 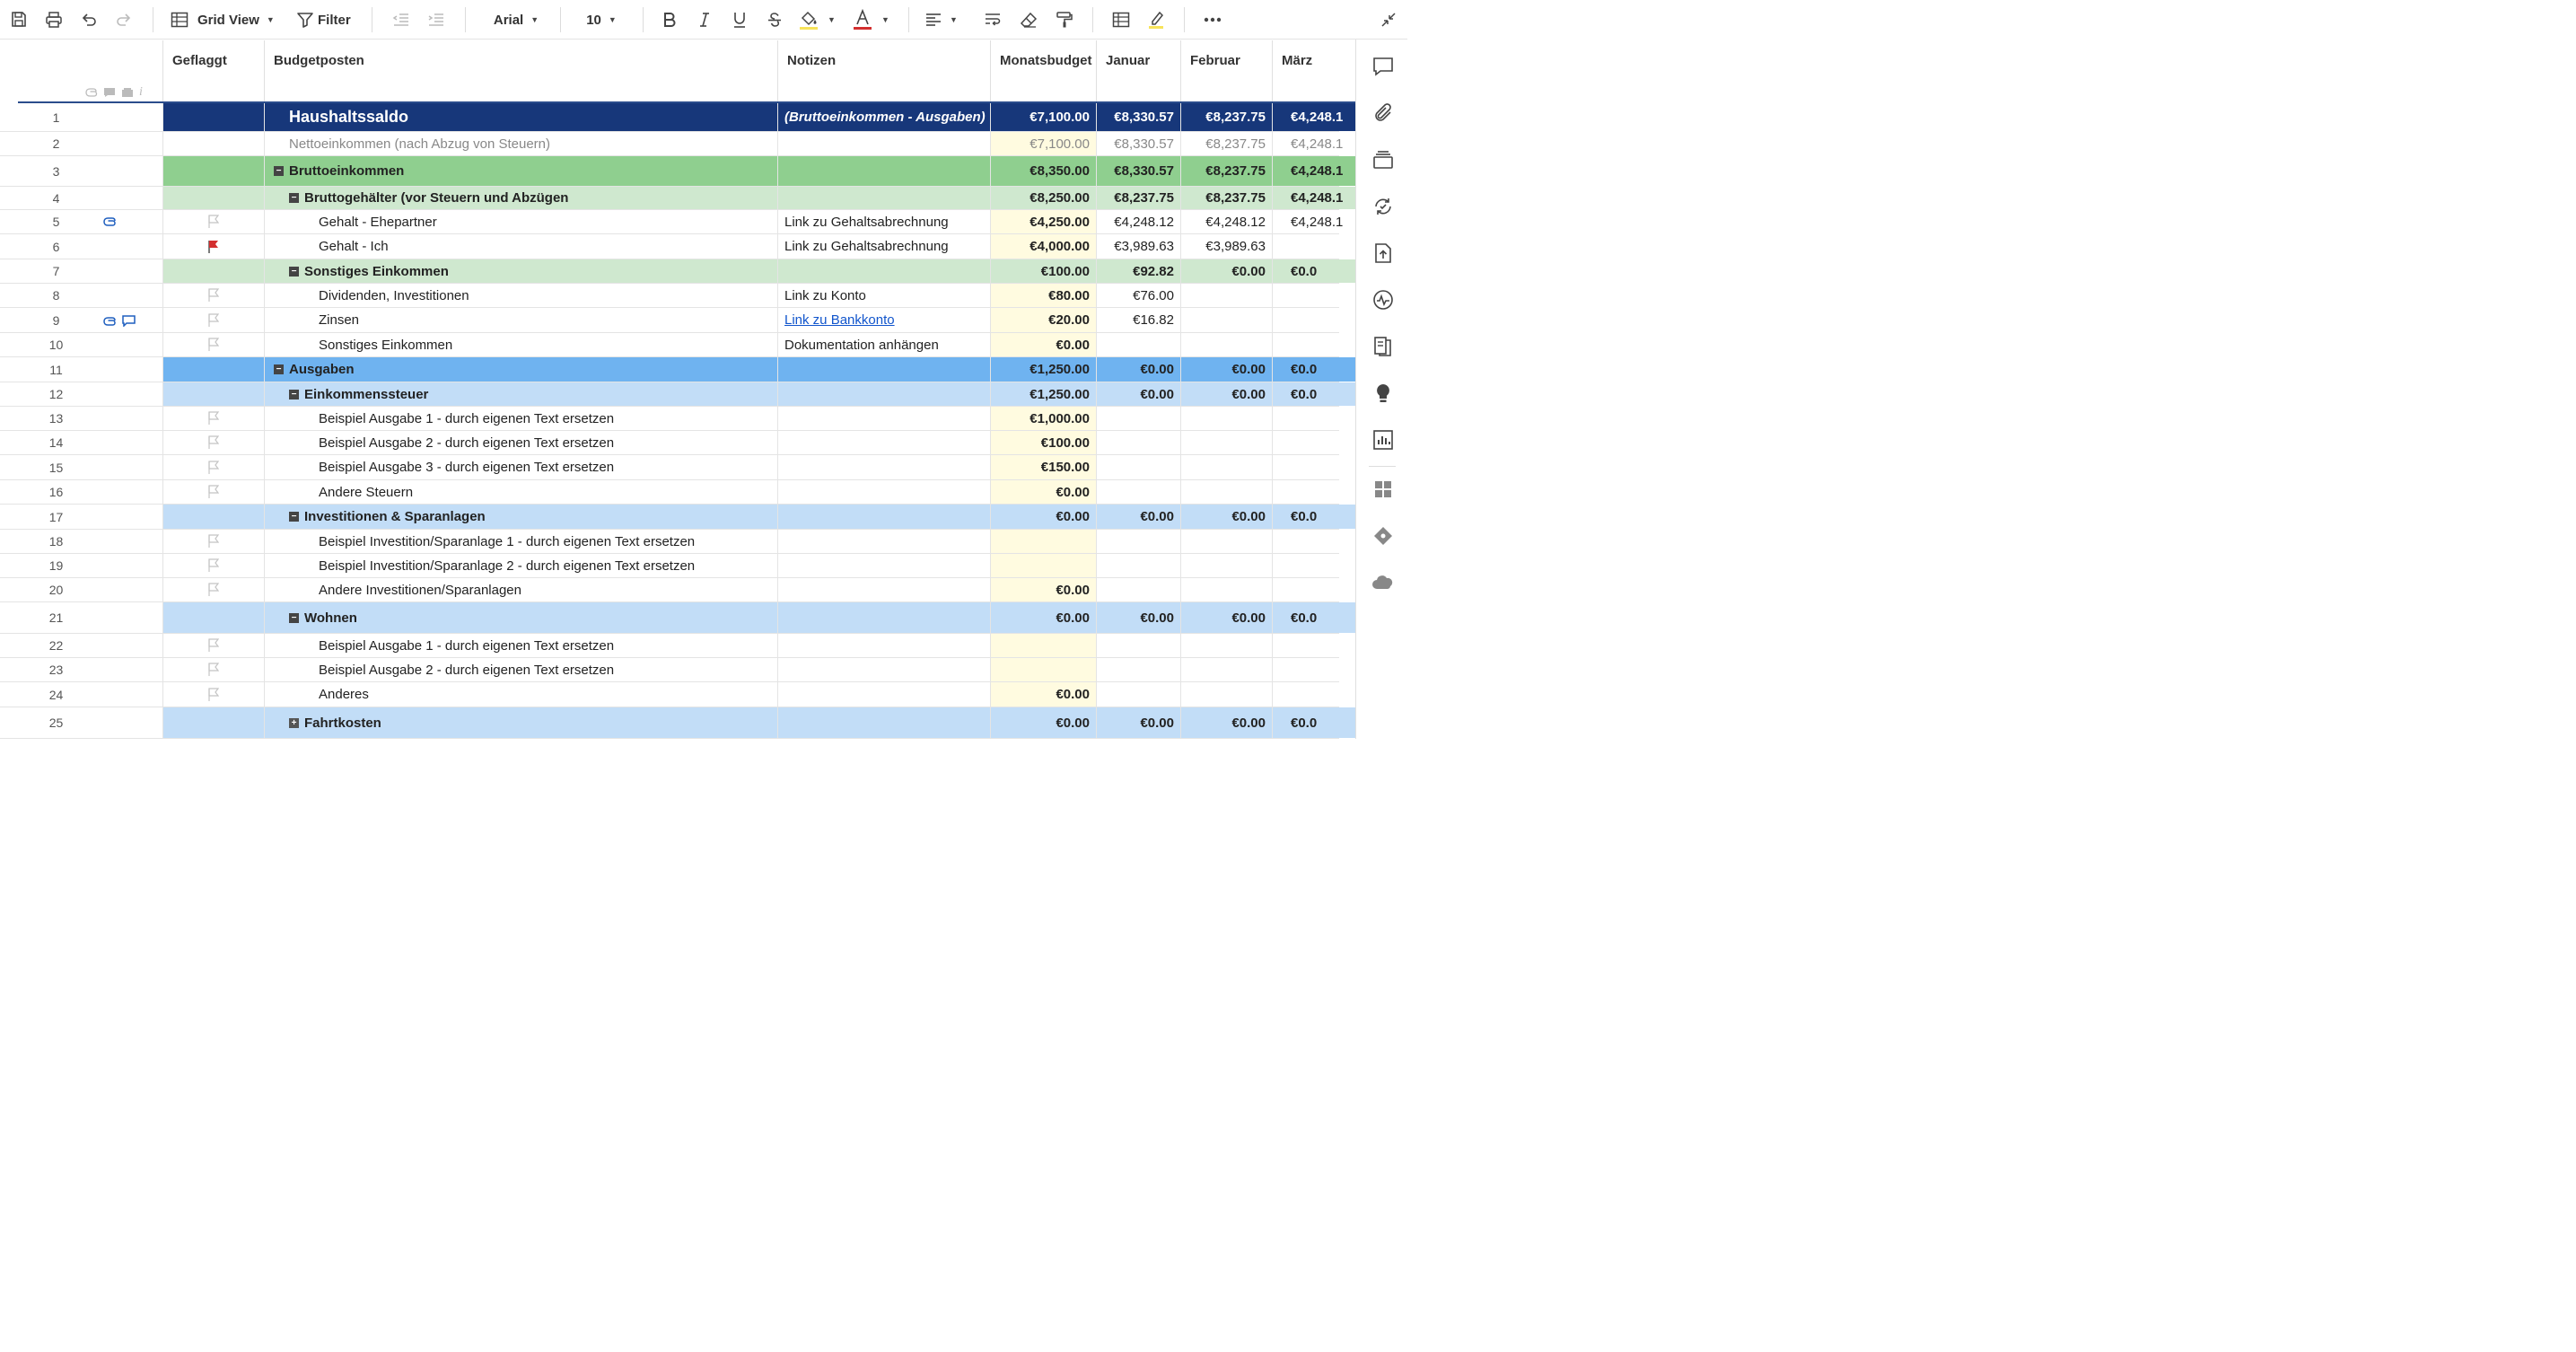 What do you see at coordinates (1227, 221) in the screenshot?
I see `month-cell-feb: €4,248.12` at bounding box center [1227, 221].